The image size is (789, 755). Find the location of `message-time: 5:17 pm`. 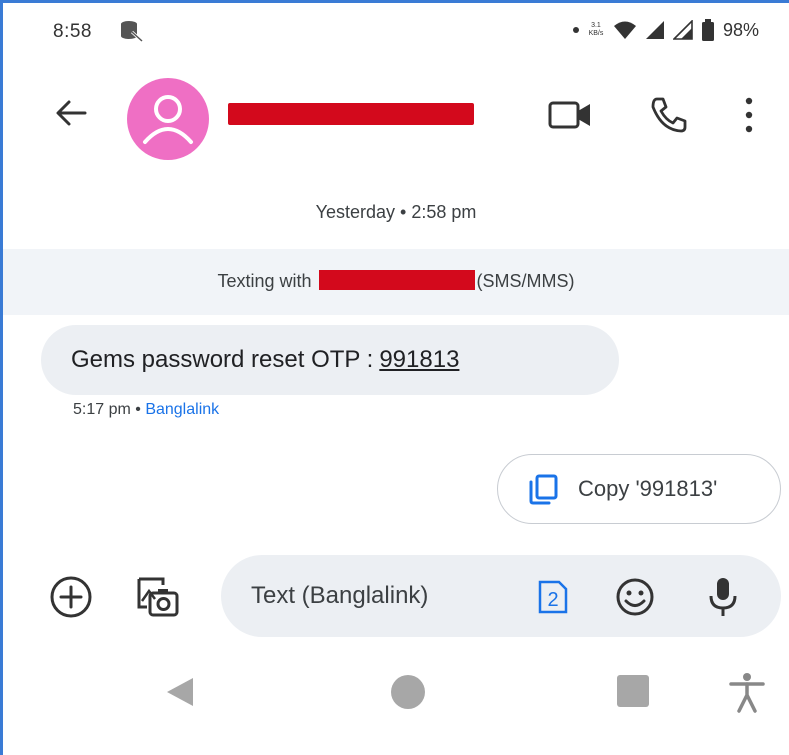

message-time: 5:17 pm is located at coordinates (102, 409).